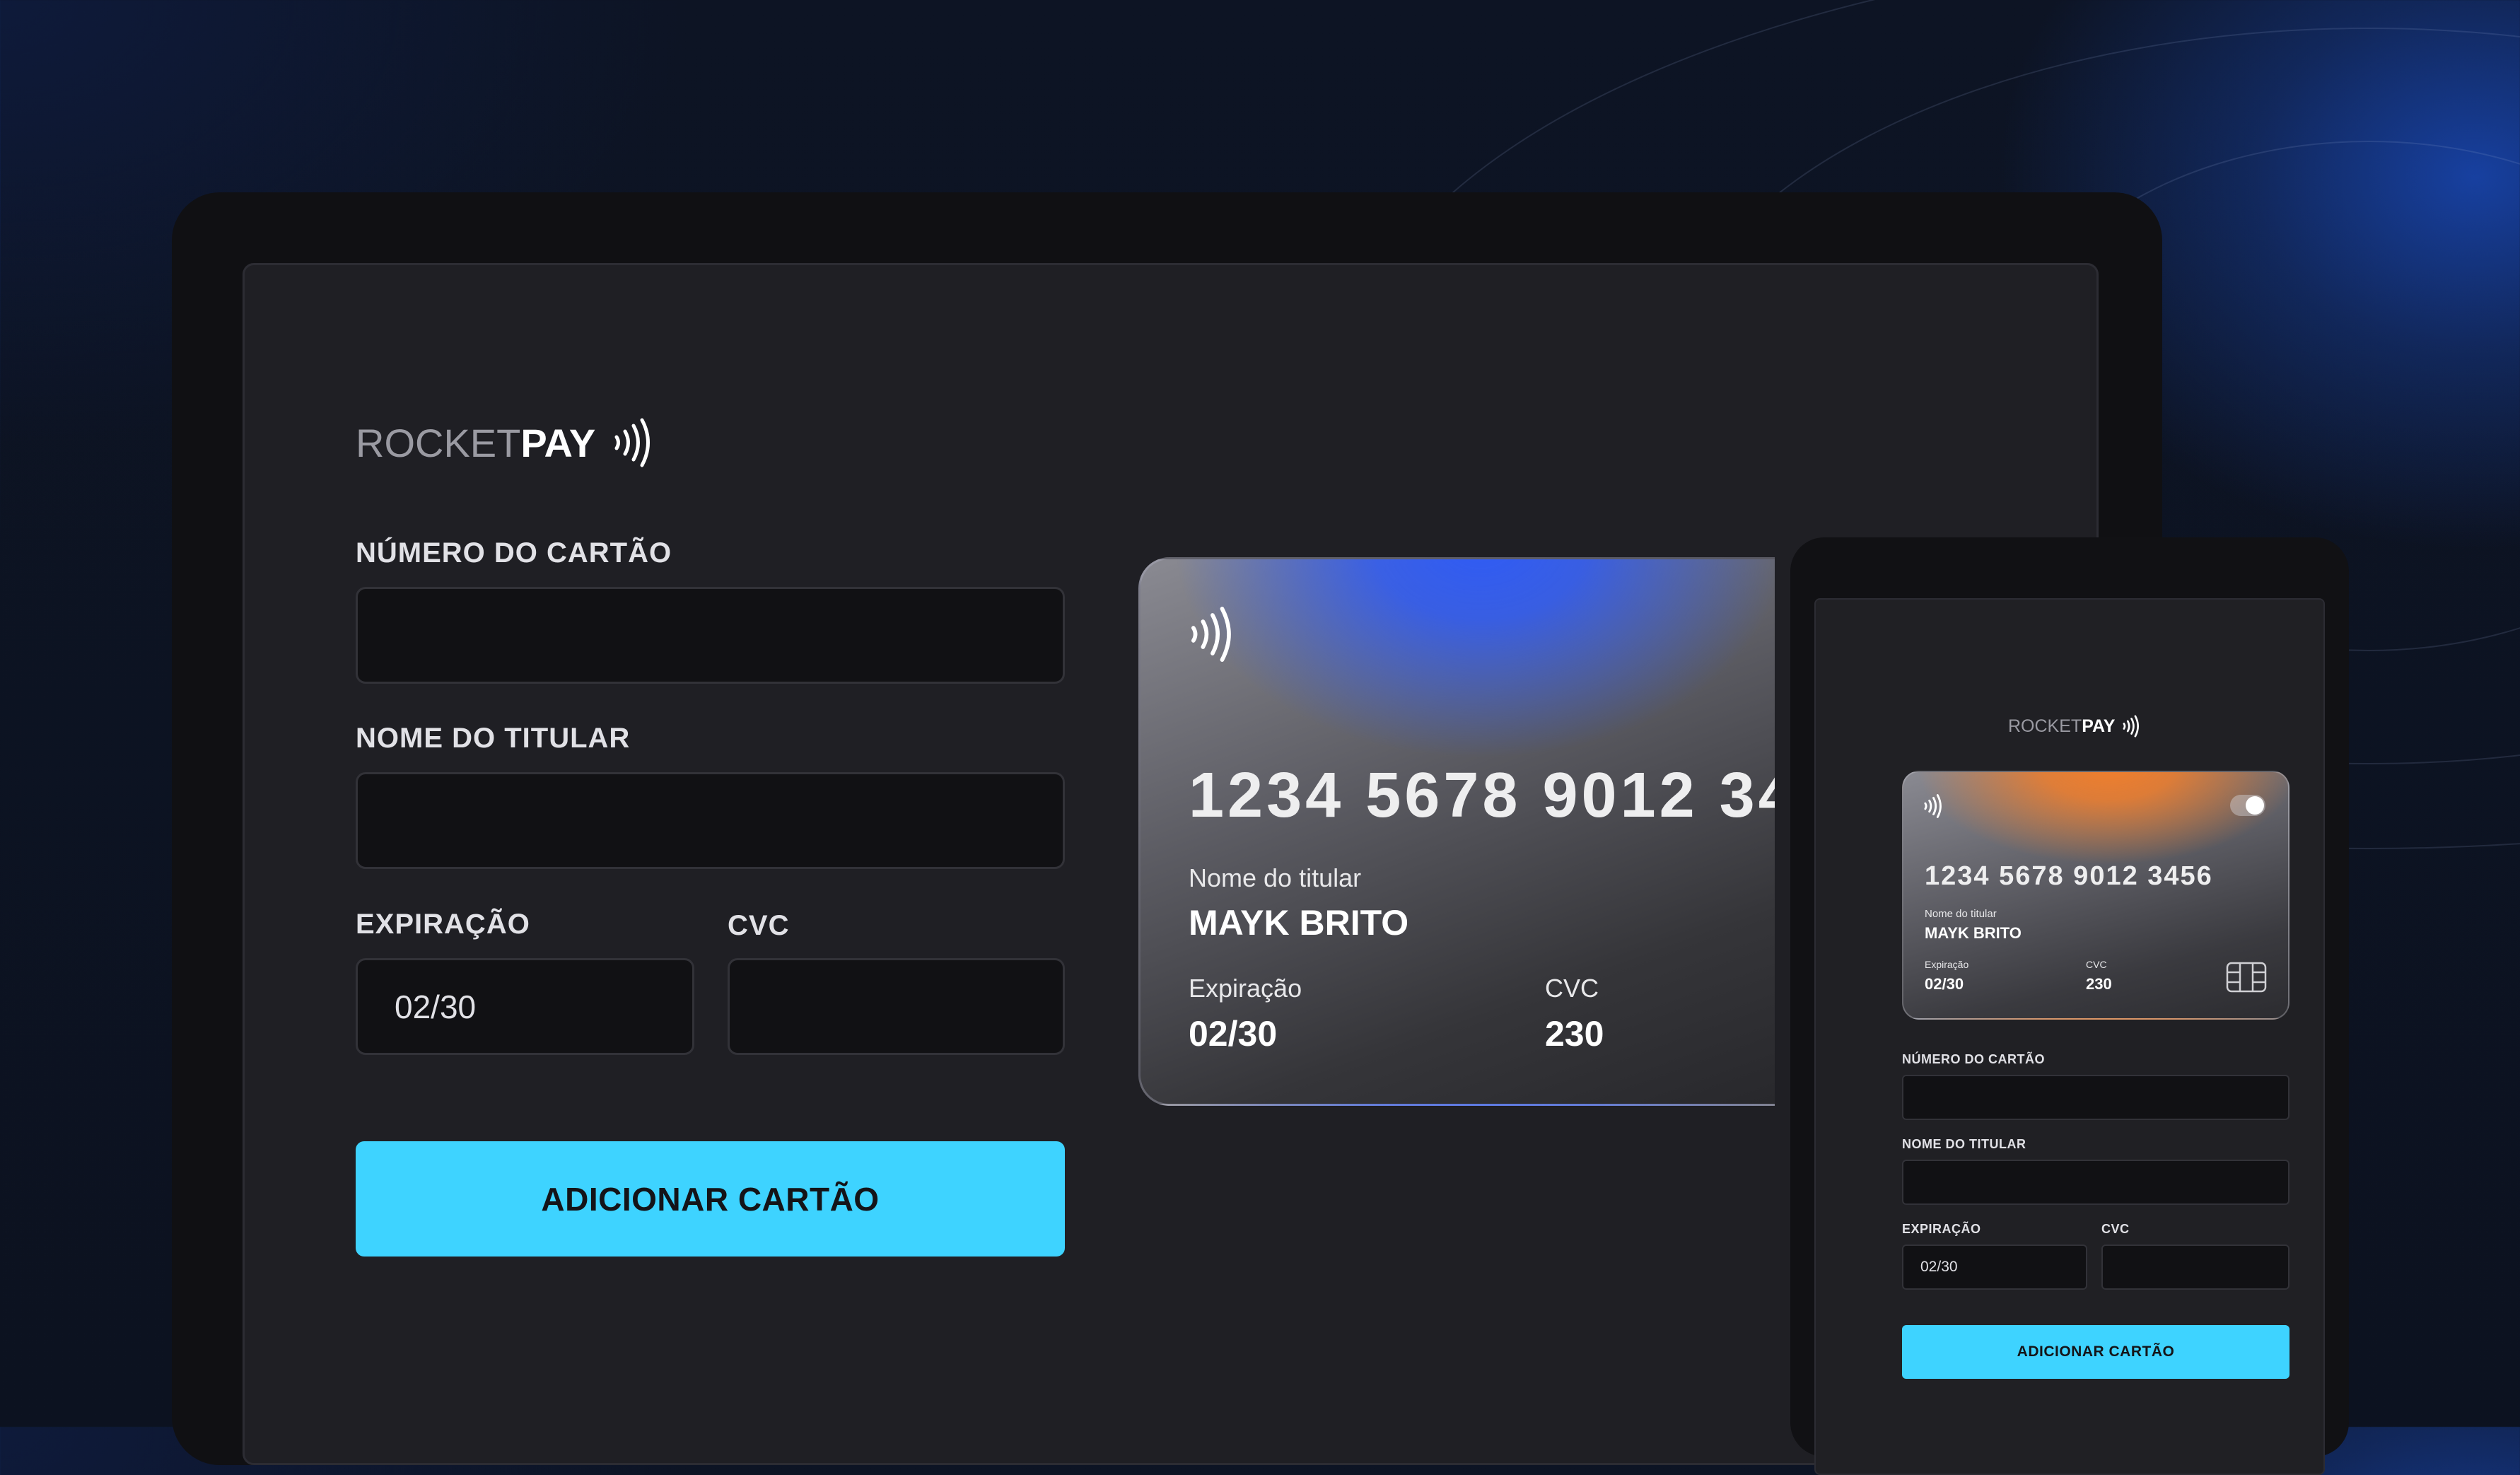  Describe the element at coordinates (1945, 984) in the screenshot. I see `mobile-card-expiration-value: 02/30` at that location.